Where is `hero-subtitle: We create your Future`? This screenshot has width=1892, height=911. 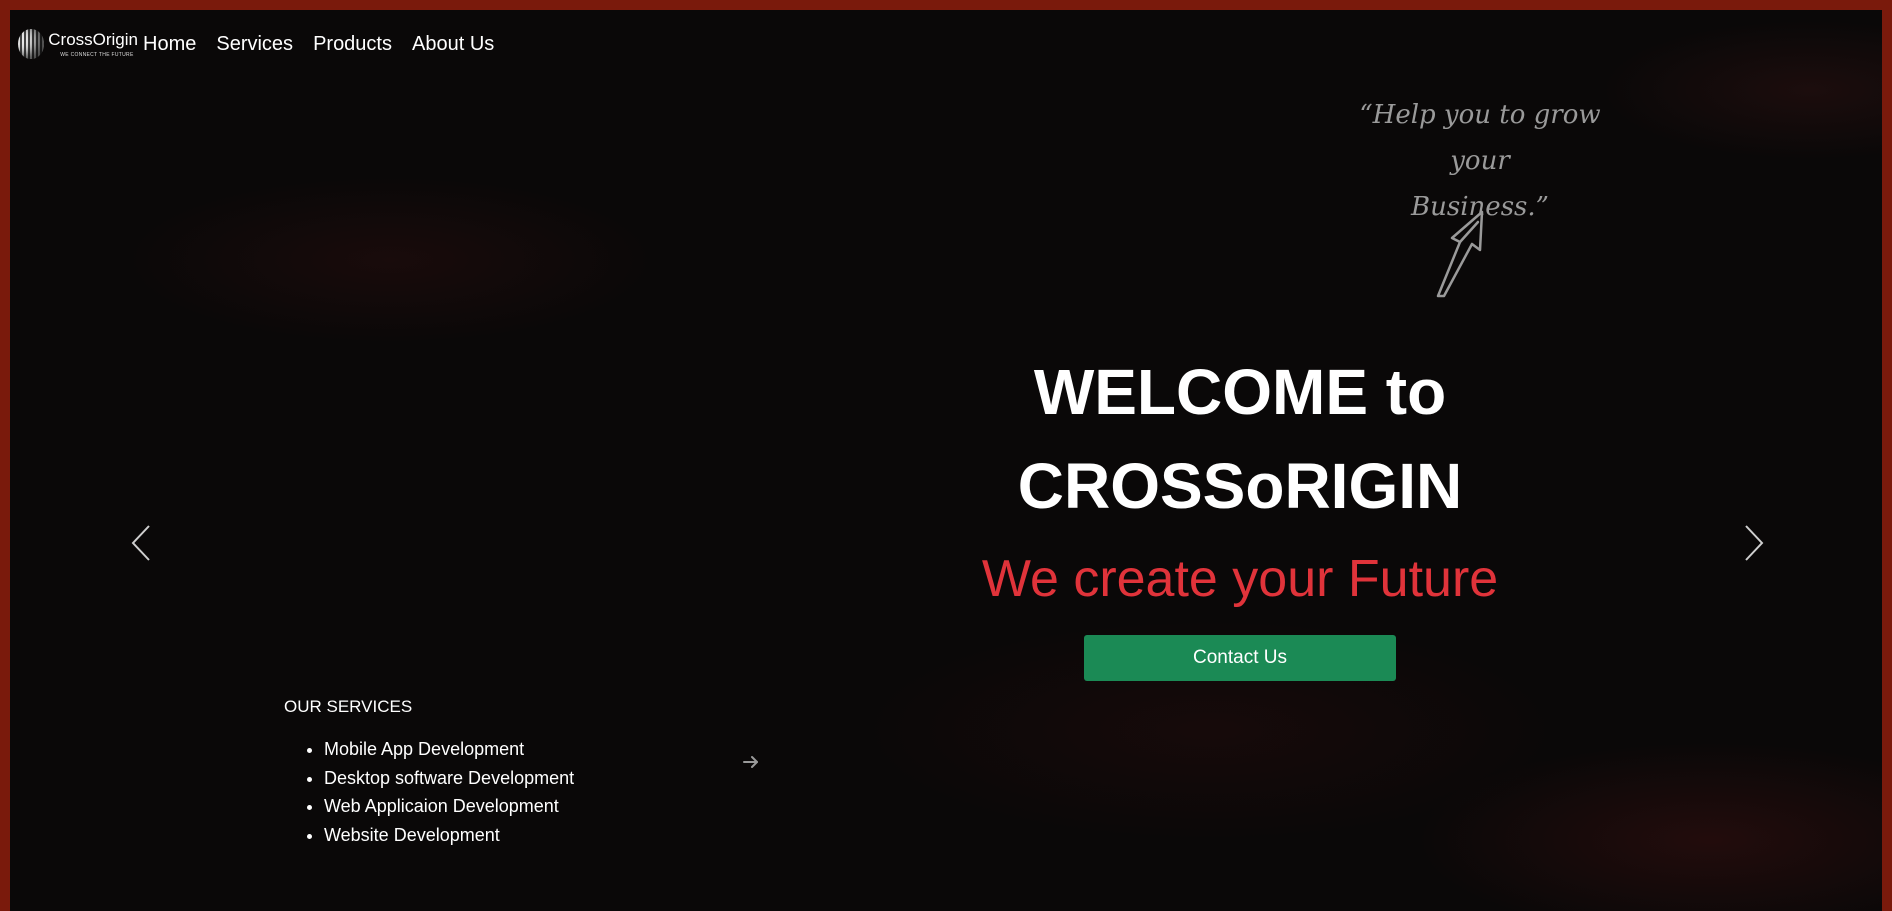 hero-subtitle: We create your Future is located at coordinates (1240, 579).